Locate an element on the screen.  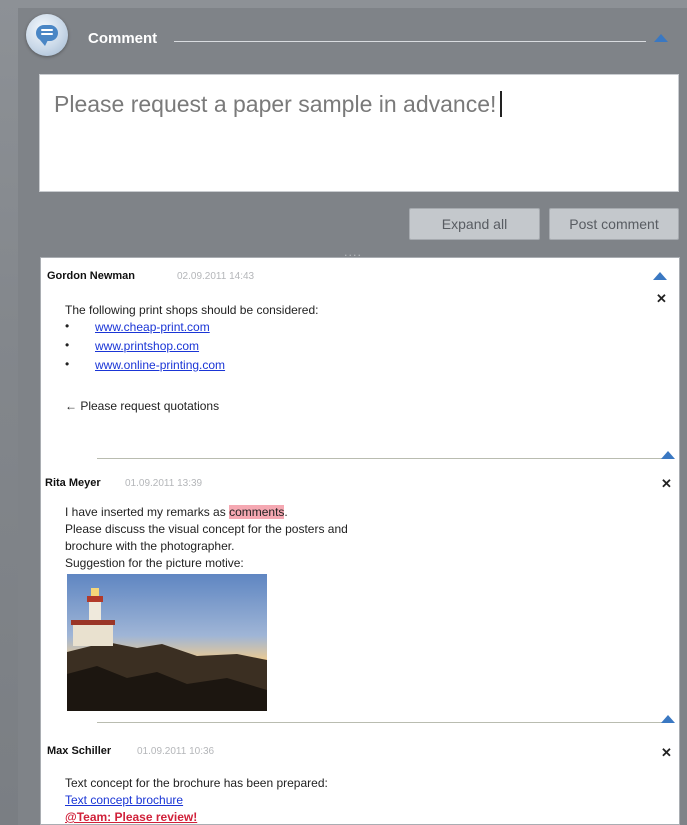
comment-text: brochure with the photographer. is located at coordinates (150, 546).